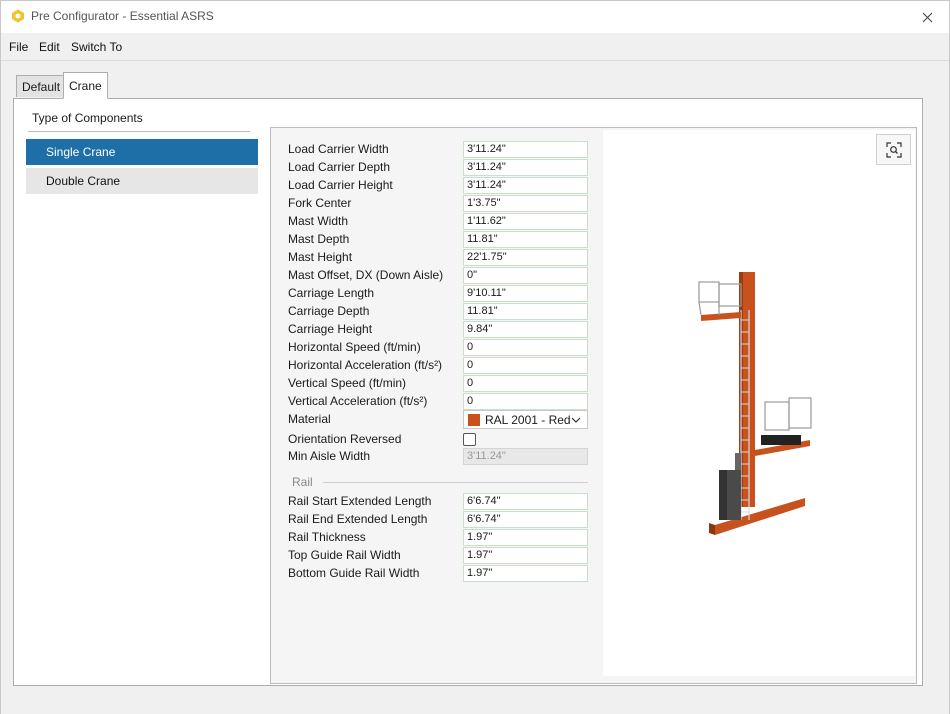  Describe the element at coordinates (358, 401) in the screenshot. I see `properties-label: Vertical Acceleration (ft/s²)` at that location.